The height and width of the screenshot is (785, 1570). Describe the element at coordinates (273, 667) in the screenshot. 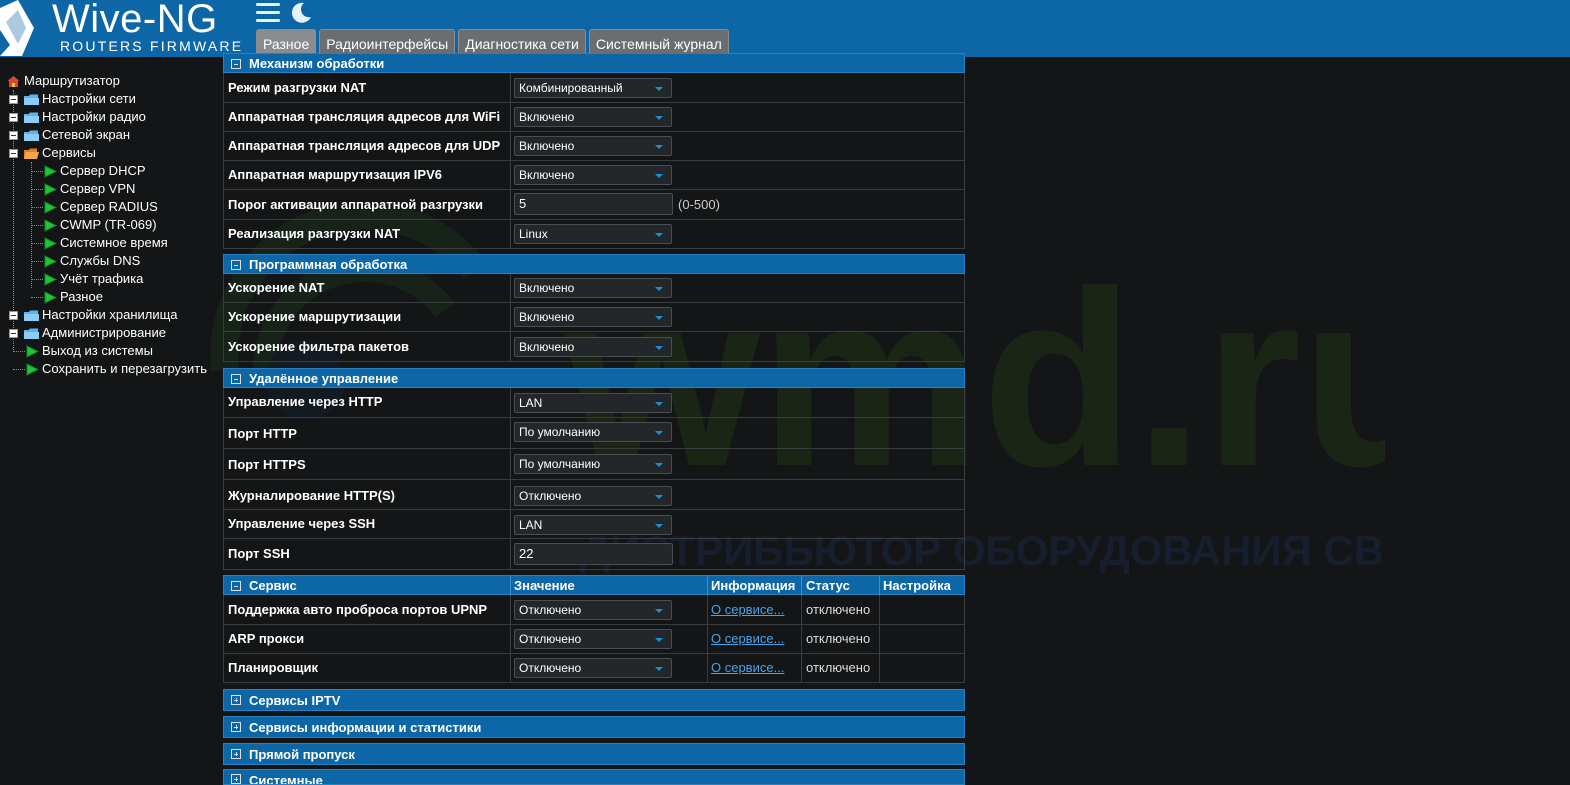

I see `row-label: Планировщик` at that location.